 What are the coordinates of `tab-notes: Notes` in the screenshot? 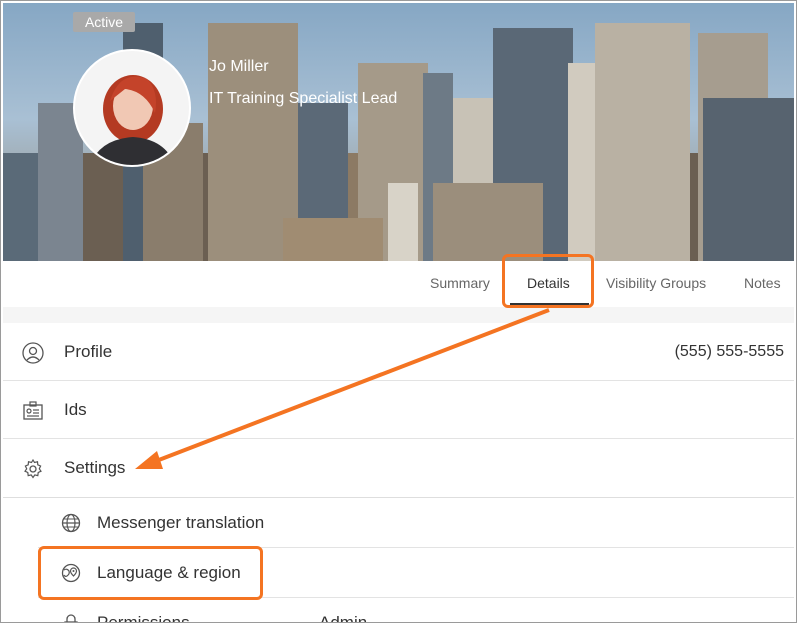 It's located at (762, 284).